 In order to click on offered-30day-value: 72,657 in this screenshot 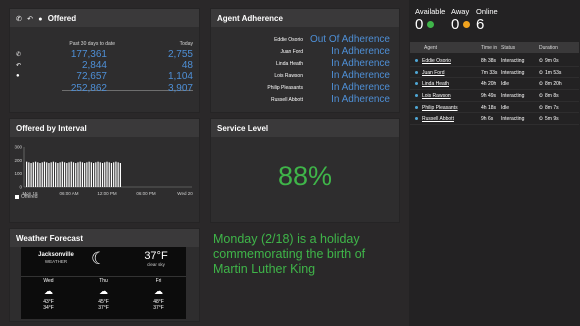, I will do `click(91, 76)`.